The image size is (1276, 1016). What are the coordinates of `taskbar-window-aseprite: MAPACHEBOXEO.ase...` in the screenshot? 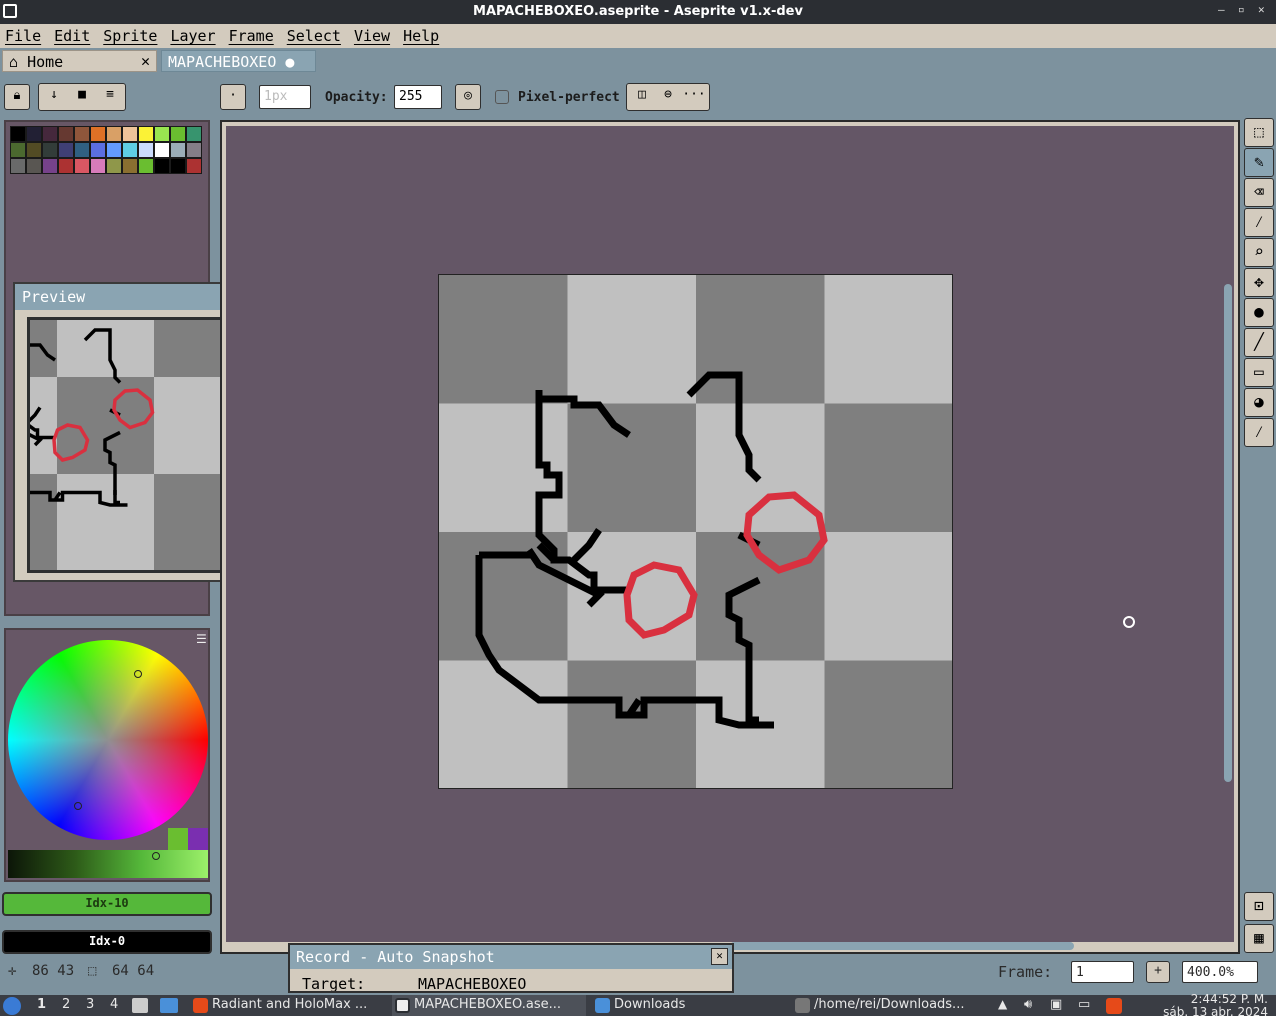 It's located at (489, 1005).